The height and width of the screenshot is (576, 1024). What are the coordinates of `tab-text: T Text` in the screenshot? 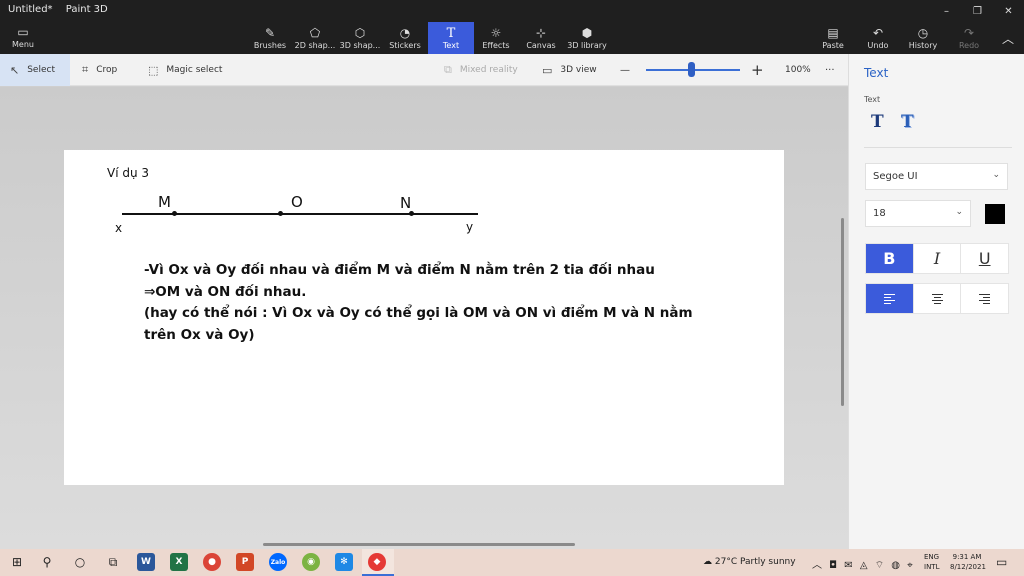 It's located at (451, 38).